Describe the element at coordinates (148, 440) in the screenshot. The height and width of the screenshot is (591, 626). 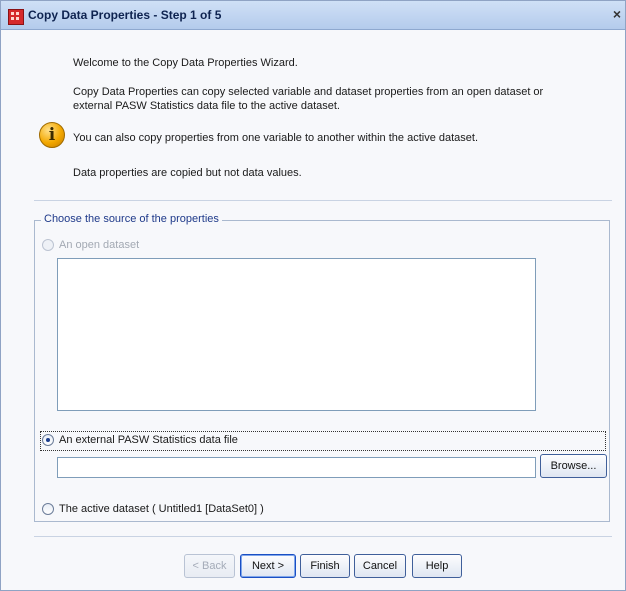
I see `radio-external-file-label: An external PASW Statistics data file` at that location.